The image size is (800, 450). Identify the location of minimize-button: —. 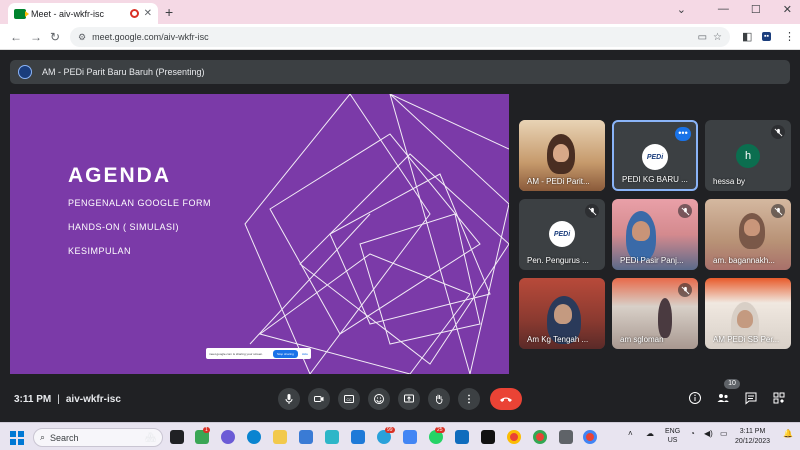
(723, 9).